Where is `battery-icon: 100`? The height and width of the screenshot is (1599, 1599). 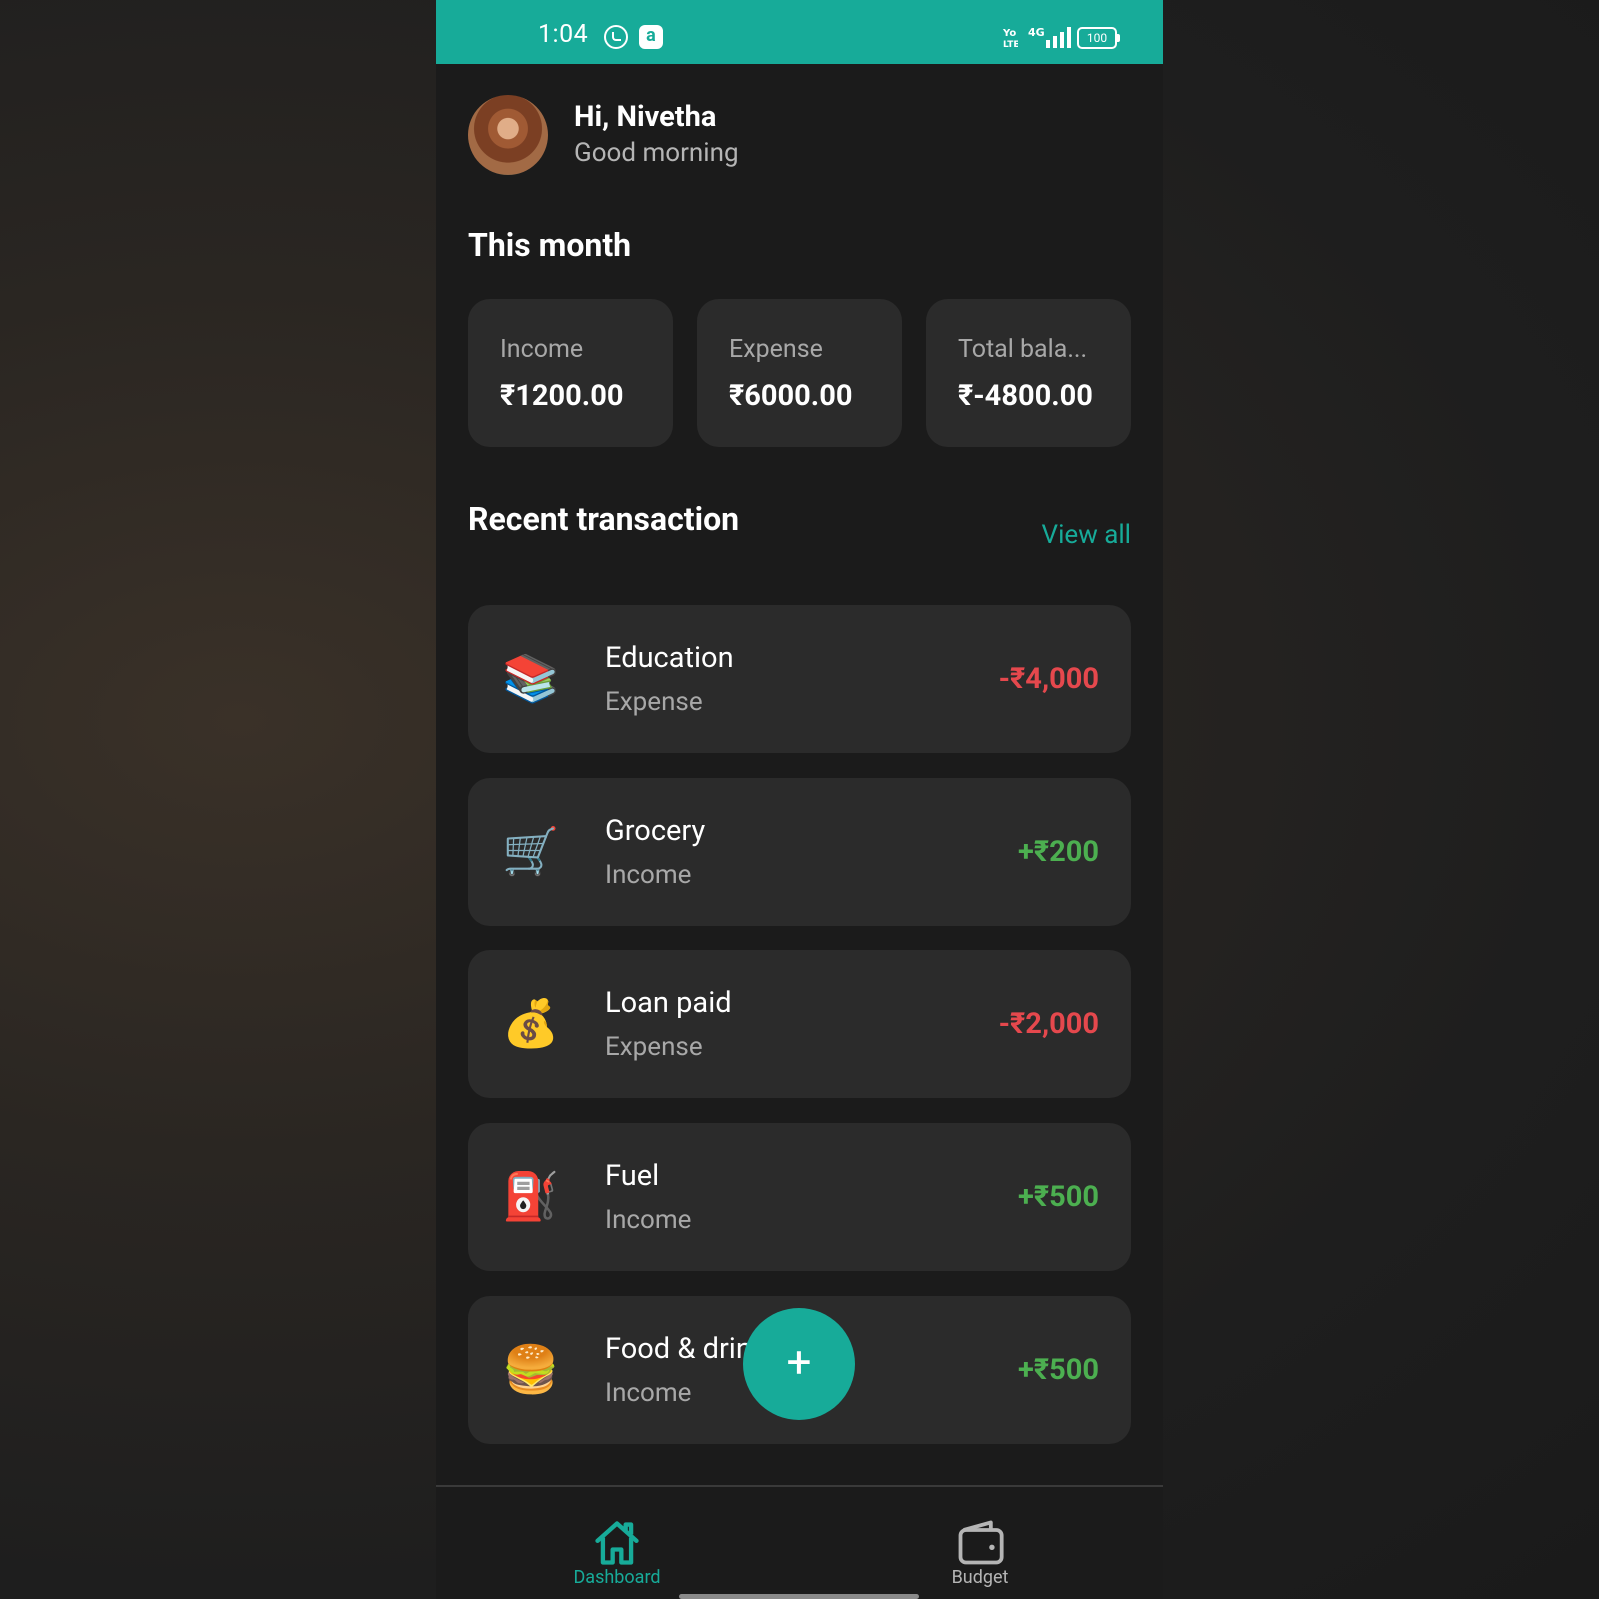 battery-icon: 100 is located at coordinates (1098, 38).